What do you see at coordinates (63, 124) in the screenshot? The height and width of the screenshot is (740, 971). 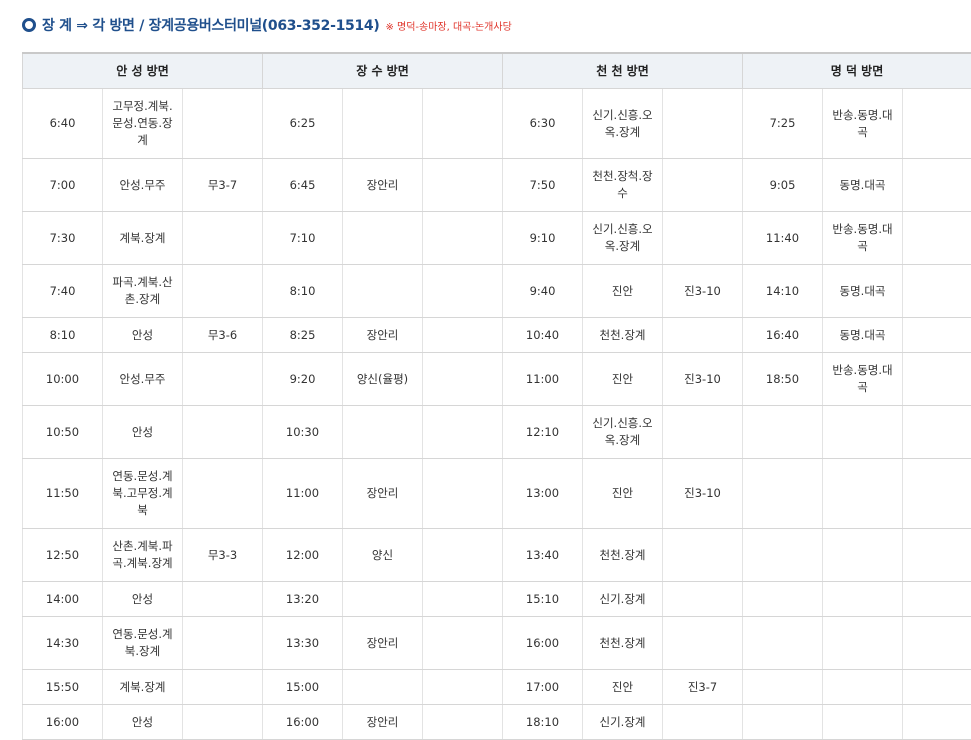 I see `anseong-time-cell: 6:40` at bounding box center [63, 124].